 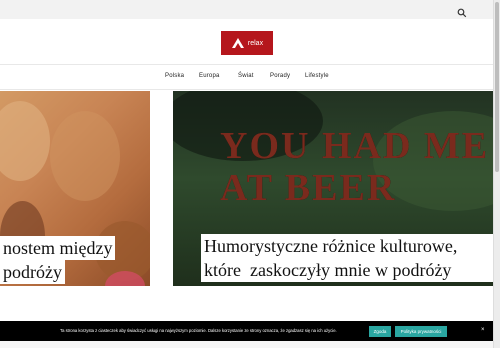 I want to click on brand-bar: relax, so click(x=246, y=42).